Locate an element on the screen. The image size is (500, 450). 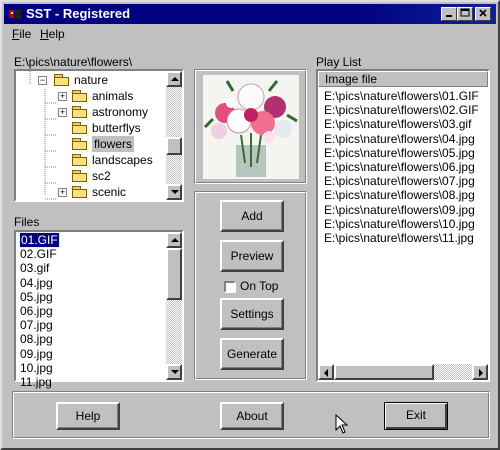
minimize-button is located at coordinates (449, 14).